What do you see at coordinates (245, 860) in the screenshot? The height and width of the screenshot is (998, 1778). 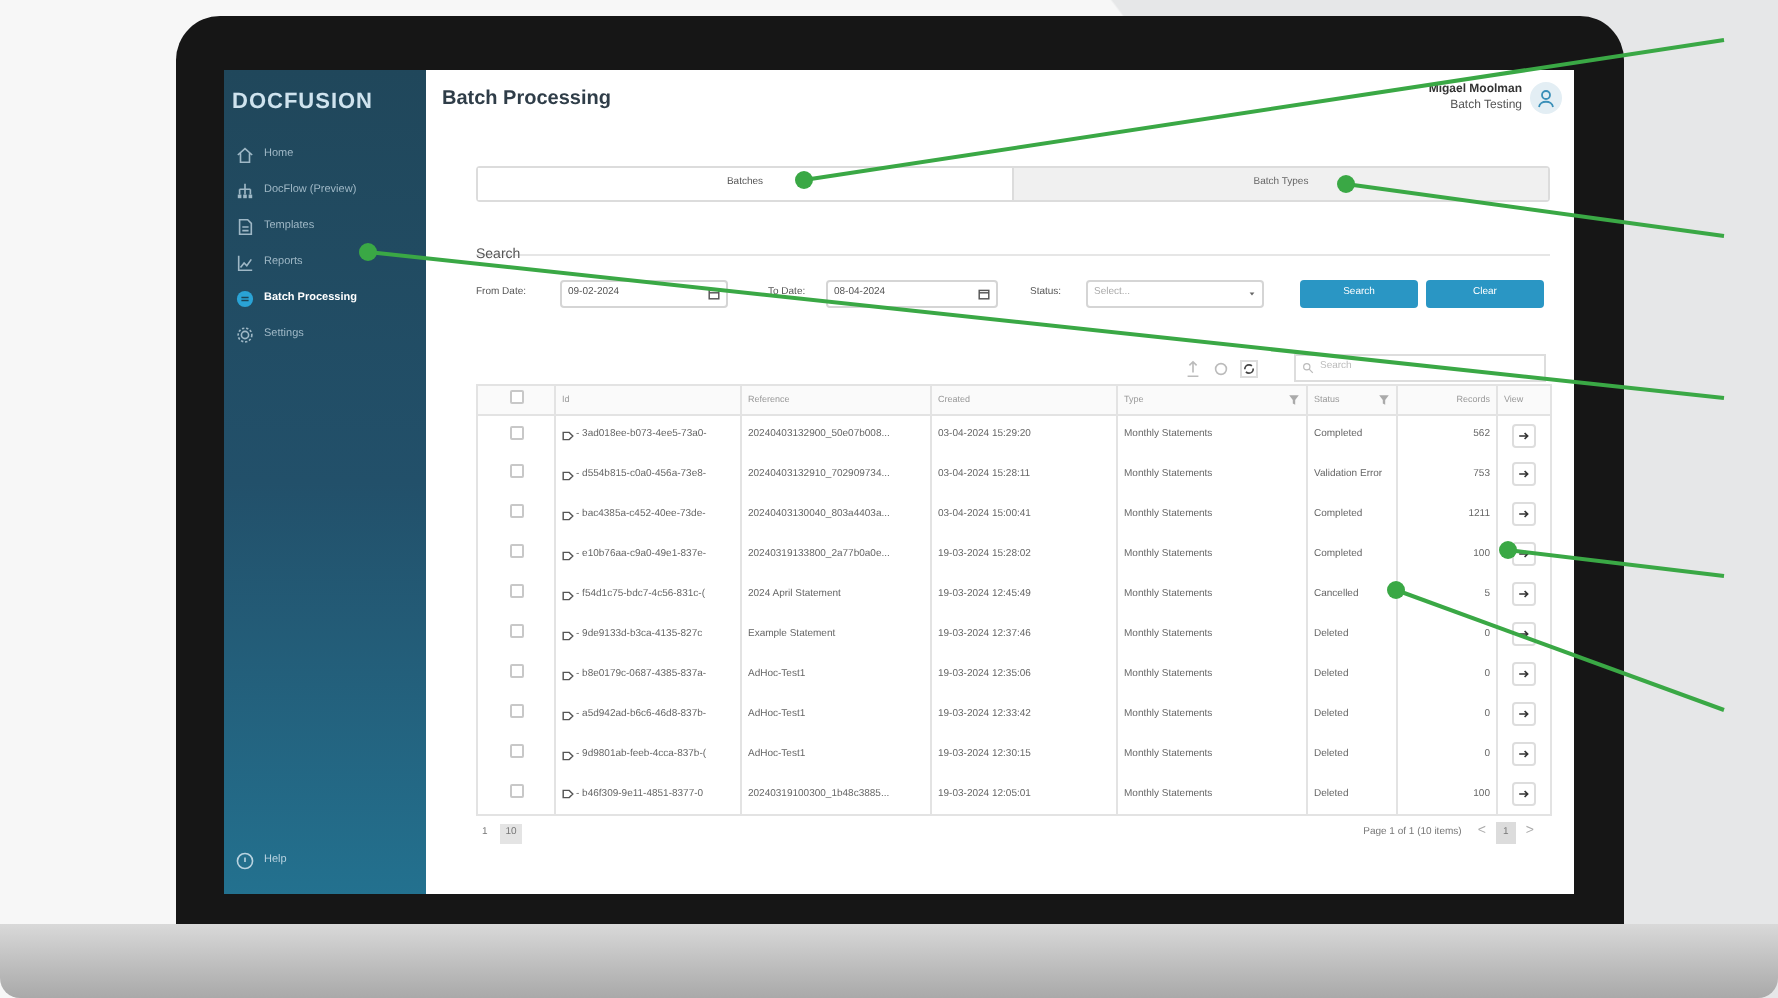 I see `help-icon` at bounding box center [245, 860].